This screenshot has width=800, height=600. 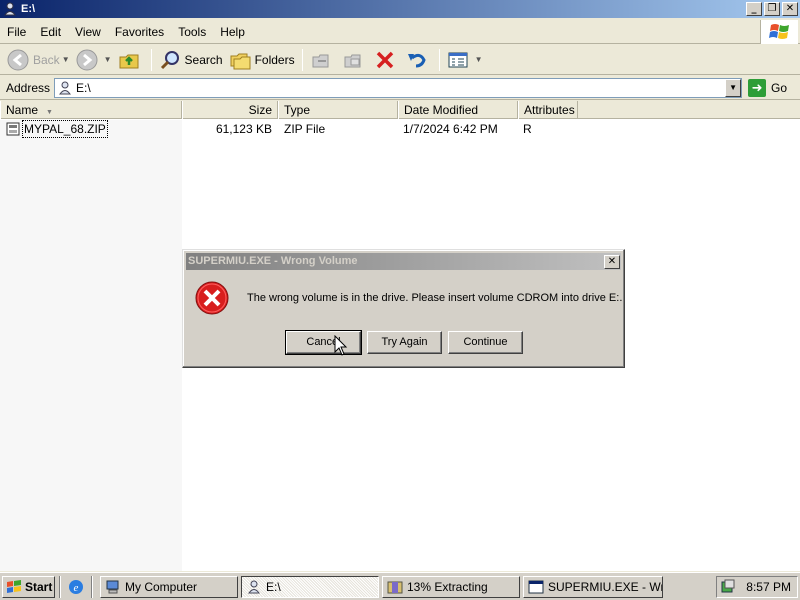 What do you see at coordinates (16, 32) in the screenshot?
I see `menu-file: File` at bounding box center [16, 32].